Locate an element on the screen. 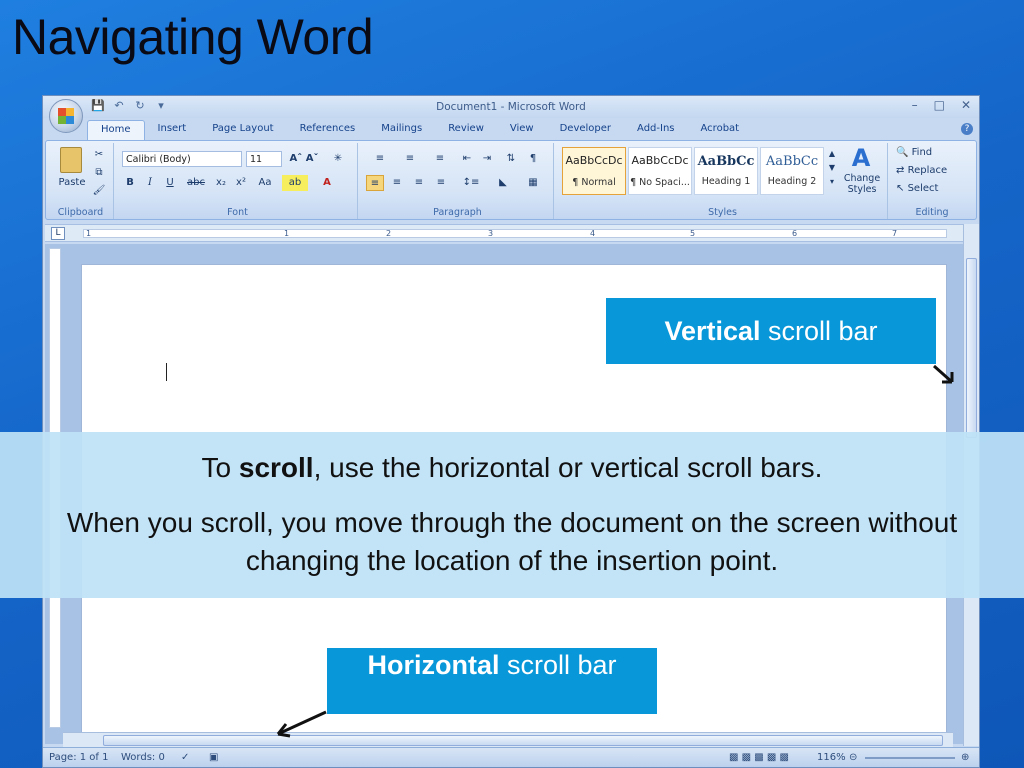 This screenshot has width=1024, height=768. view-buttons-icon: ▩ ▩ ▩ ▩ ▩ is located at coordinates (759, 757).